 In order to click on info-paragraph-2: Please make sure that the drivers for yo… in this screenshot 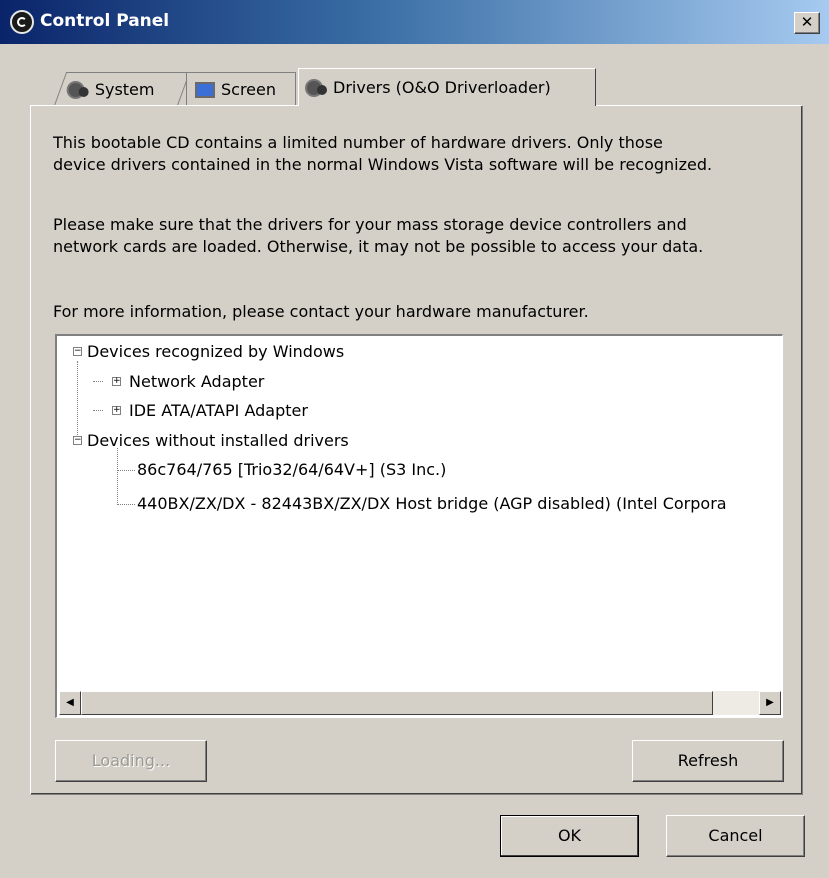, I will do `click(378, 236)`.